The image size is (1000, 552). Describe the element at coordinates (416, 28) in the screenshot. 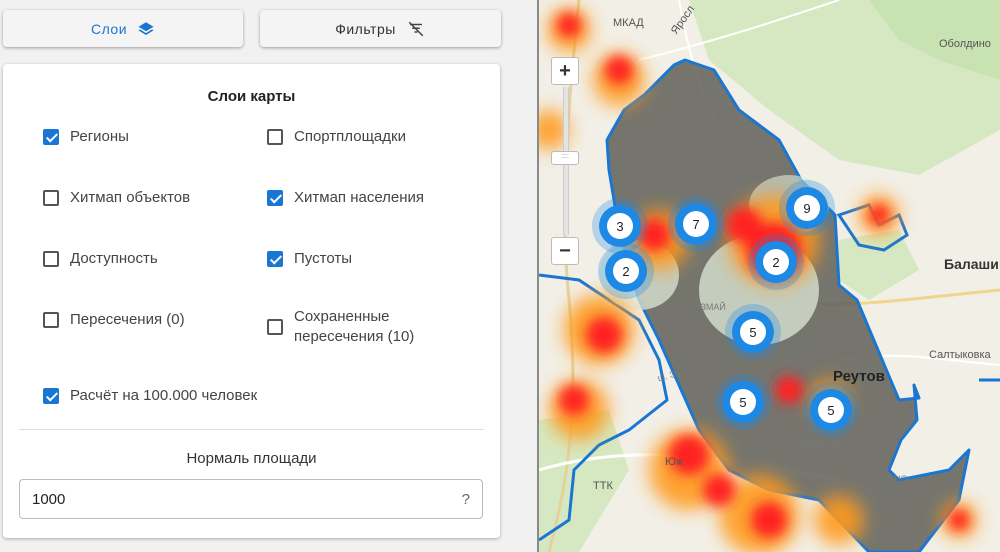

I see `filter-off-icon` at that location.